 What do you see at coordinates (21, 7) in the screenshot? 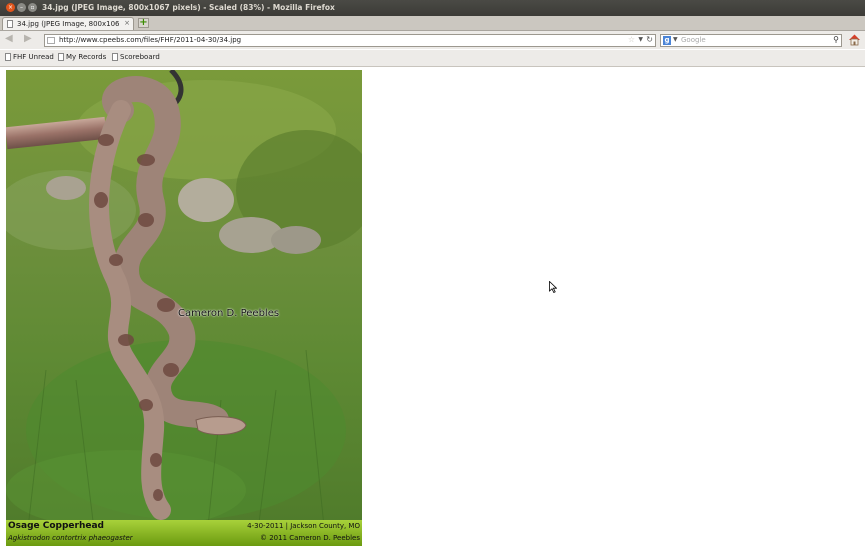
I see `window-minimize-icon: –` at bounding box center [21, 7].